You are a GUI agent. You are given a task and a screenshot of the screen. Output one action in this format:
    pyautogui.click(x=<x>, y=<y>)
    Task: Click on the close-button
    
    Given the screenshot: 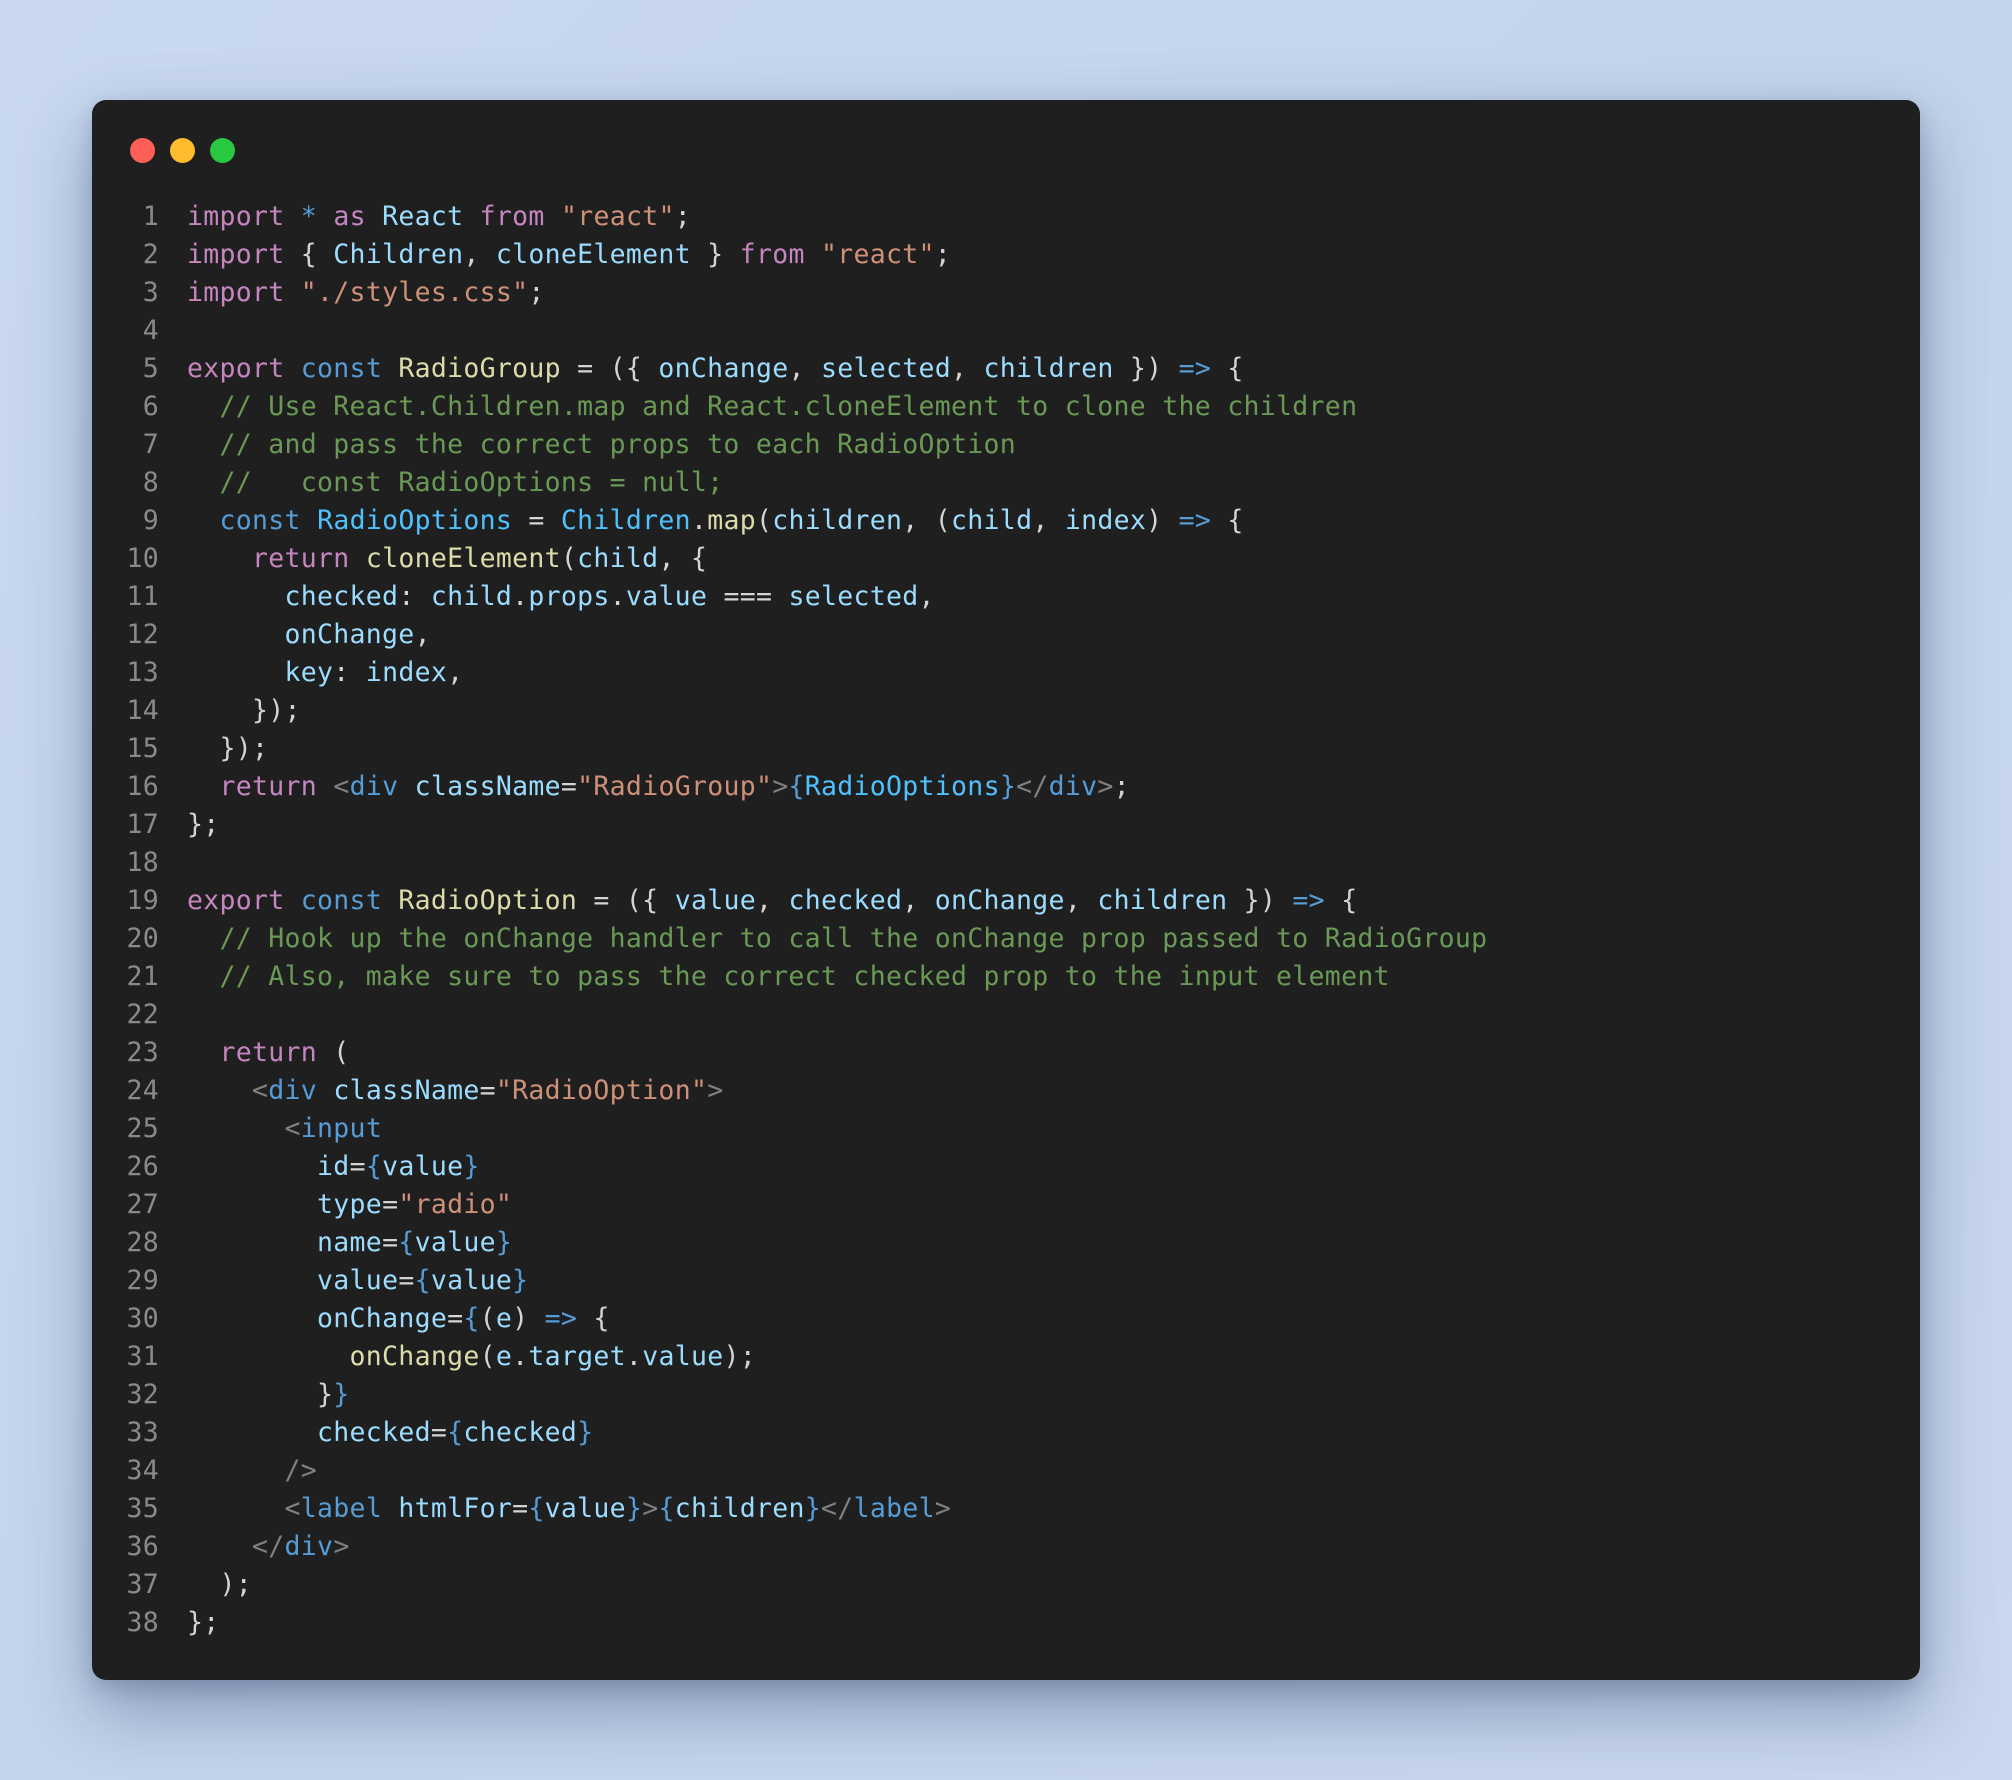 What is the action you would take?
    pyautogui.click(x=142, y=150)
    